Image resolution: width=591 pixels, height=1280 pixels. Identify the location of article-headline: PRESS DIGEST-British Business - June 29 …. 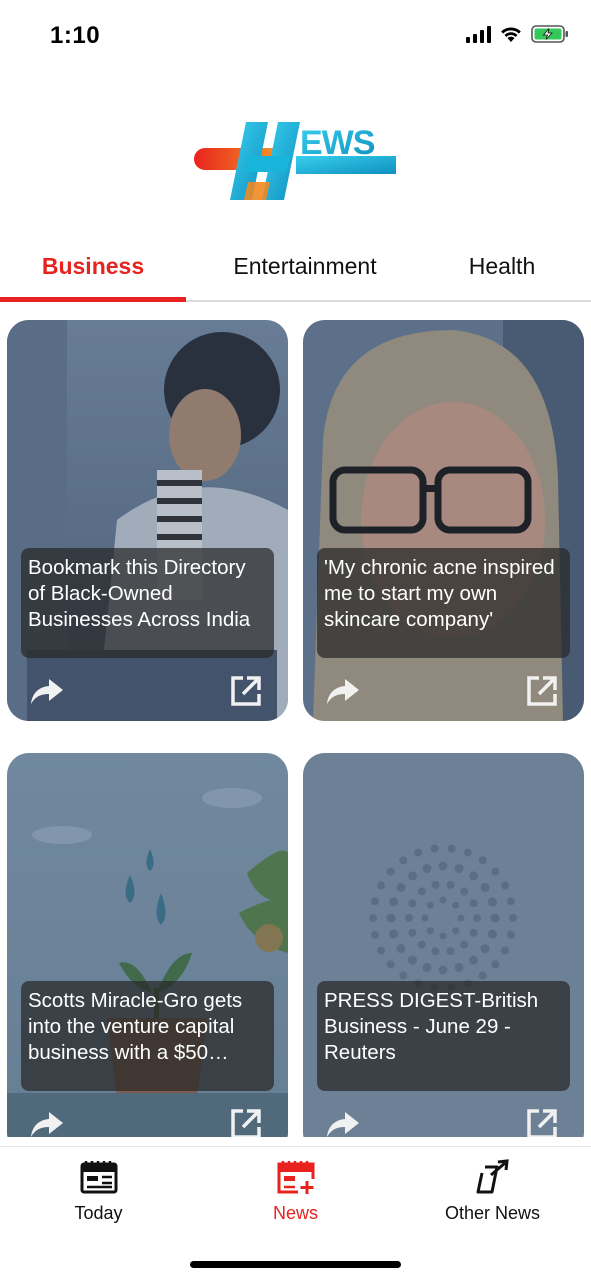
(431, 1026).